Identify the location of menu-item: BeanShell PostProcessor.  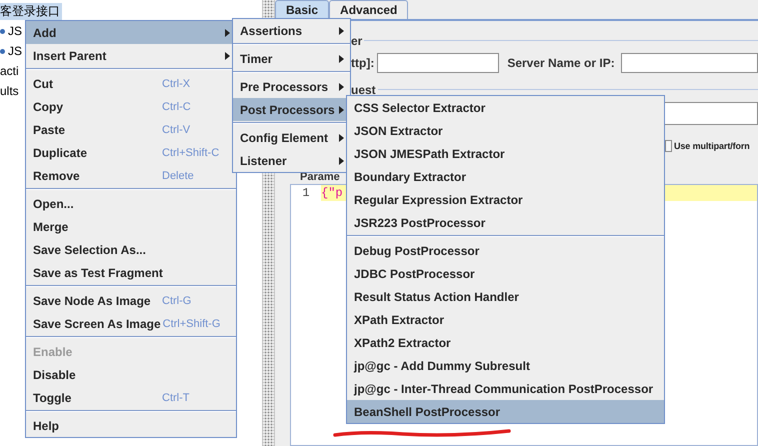
(505, 411).